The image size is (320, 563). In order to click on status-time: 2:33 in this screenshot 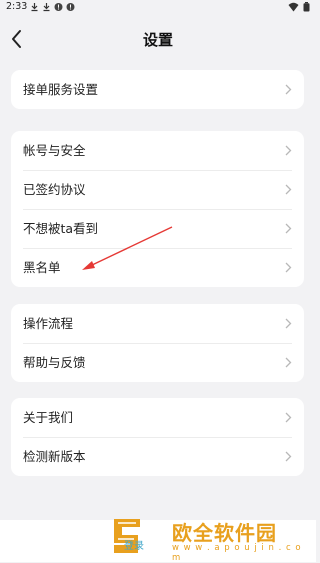, I will do `click(17, 6)`.